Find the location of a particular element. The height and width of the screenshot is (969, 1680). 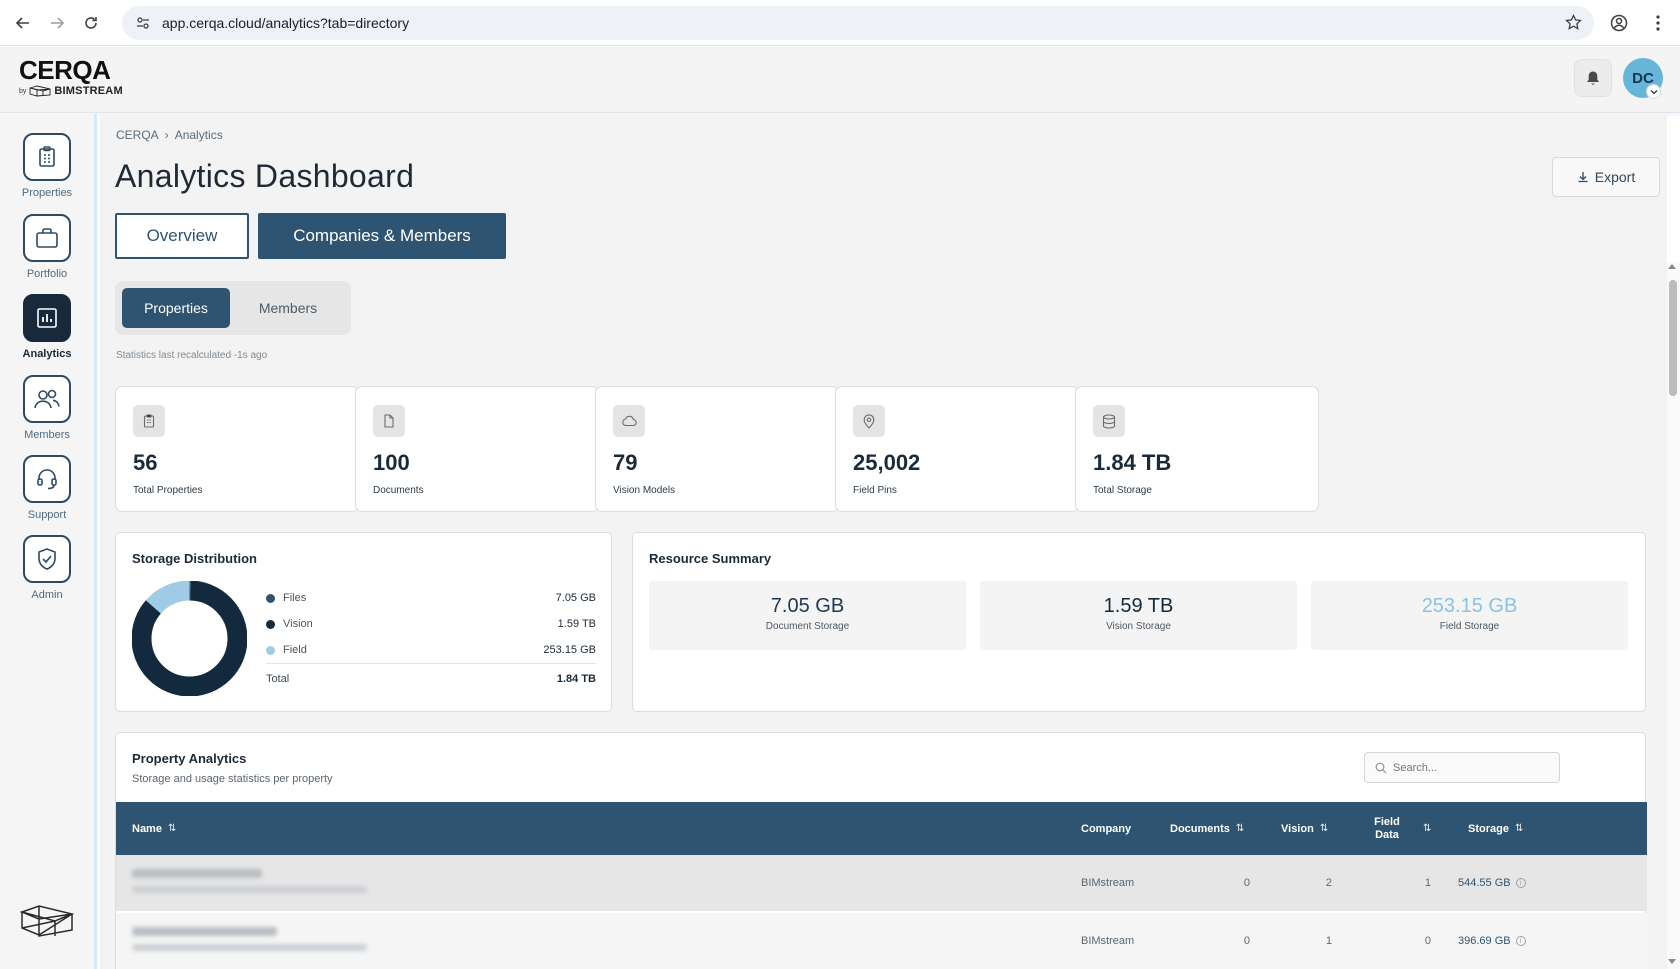

clipboard-icon is located at coordinates (47, 157).